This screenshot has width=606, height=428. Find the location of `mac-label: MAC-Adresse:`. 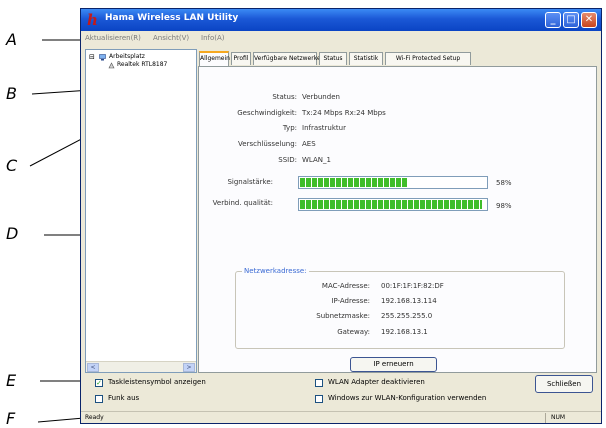

mac-label: MAC-Adresse: is located at coordinates (345, 286).